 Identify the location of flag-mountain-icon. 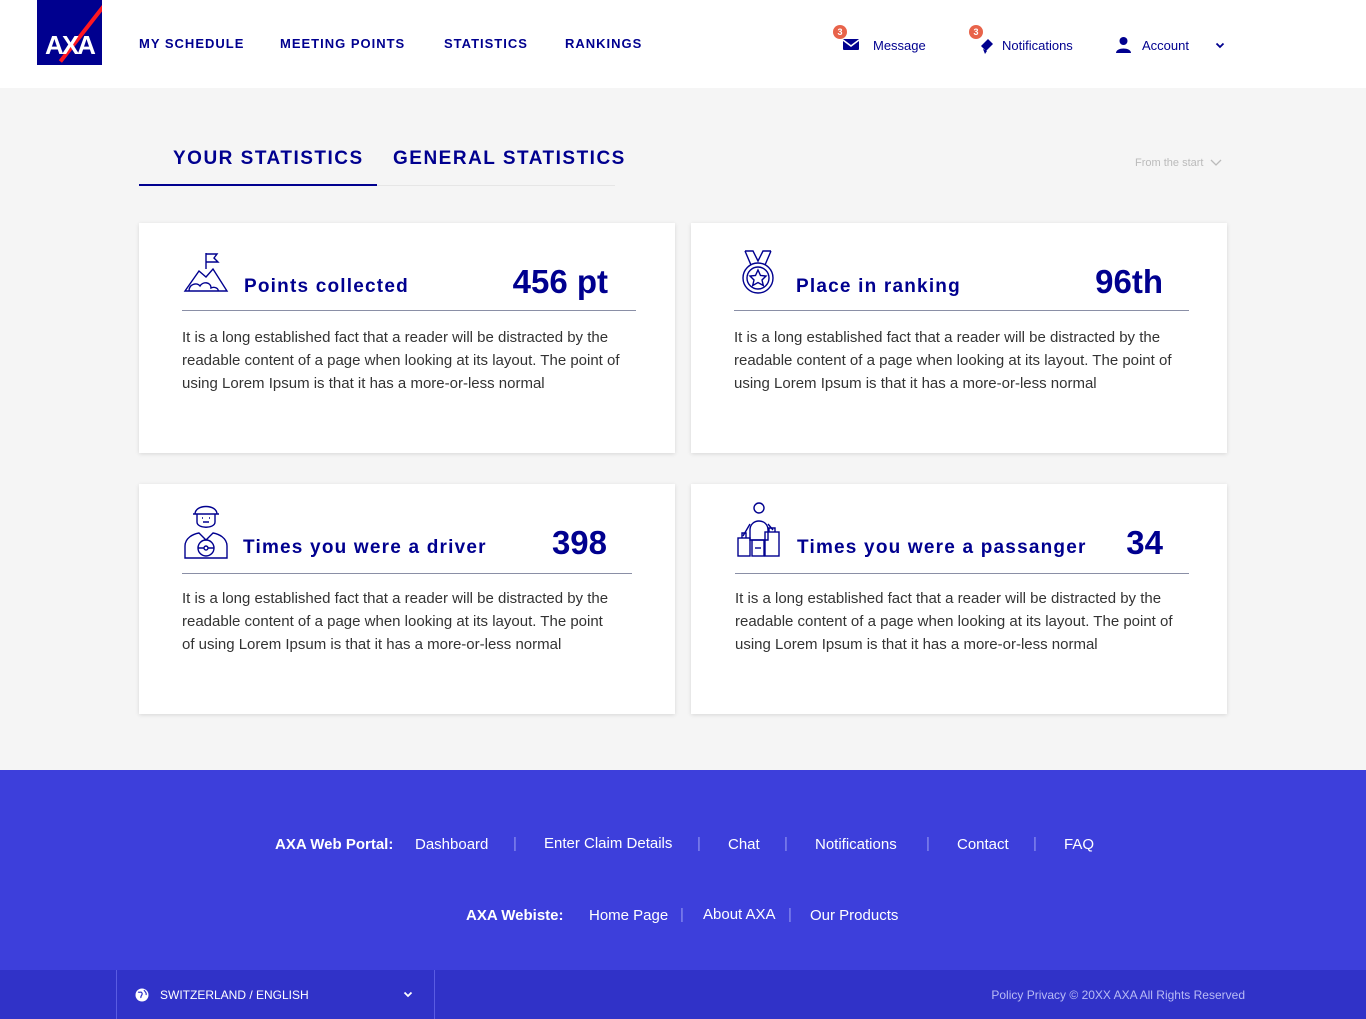
(206, 272).